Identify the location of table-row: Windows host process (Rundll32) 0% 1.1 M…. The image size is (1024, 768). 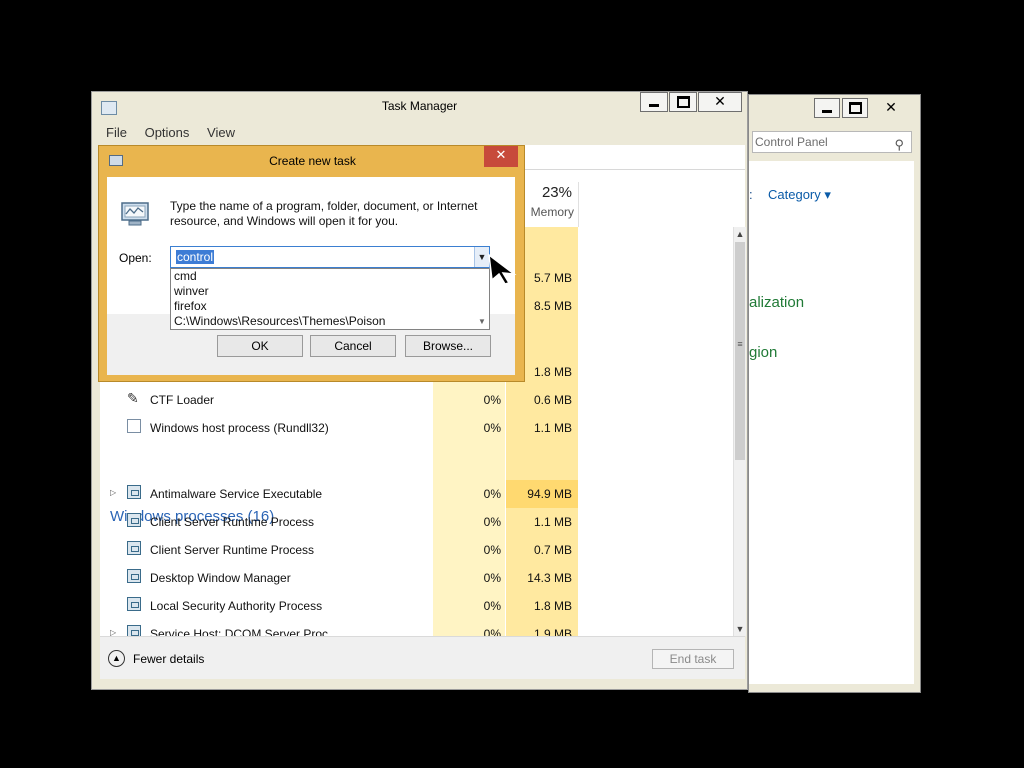
(415, 428).